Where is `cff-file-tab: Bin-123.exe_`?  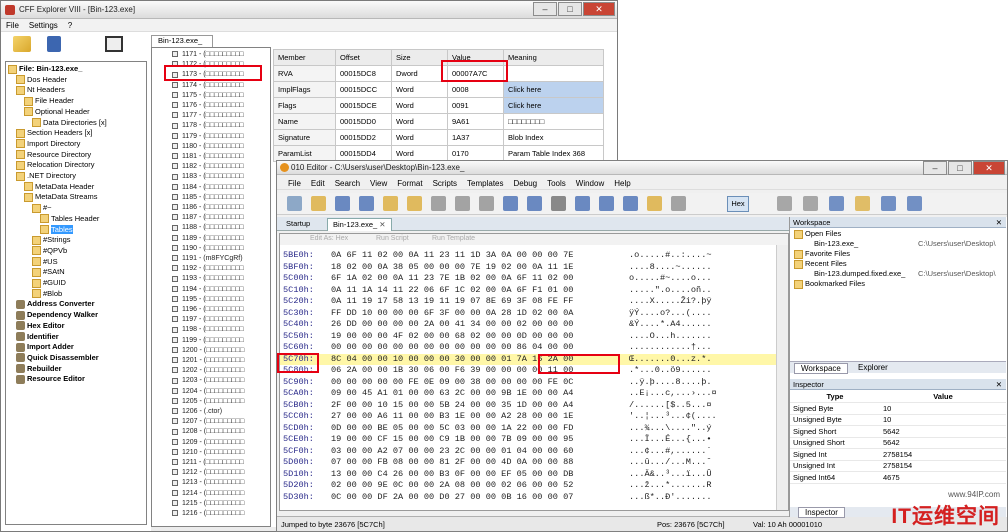
cff-file-tab: Bin-123.exe_ is located at coordinates (182, 41).